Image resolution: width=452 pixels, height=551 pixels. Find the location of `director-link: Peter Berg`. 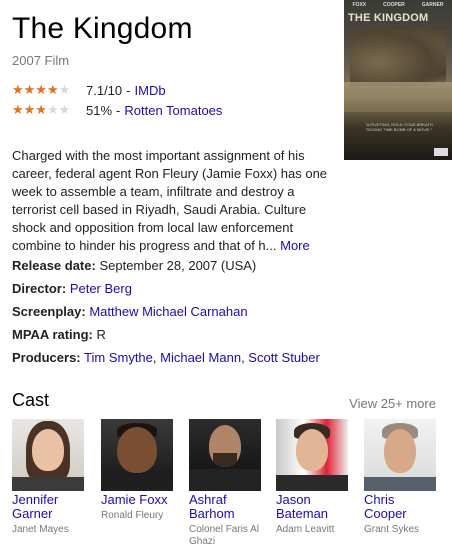

director-link: Peter Berg is located at coordinates (101, 288).